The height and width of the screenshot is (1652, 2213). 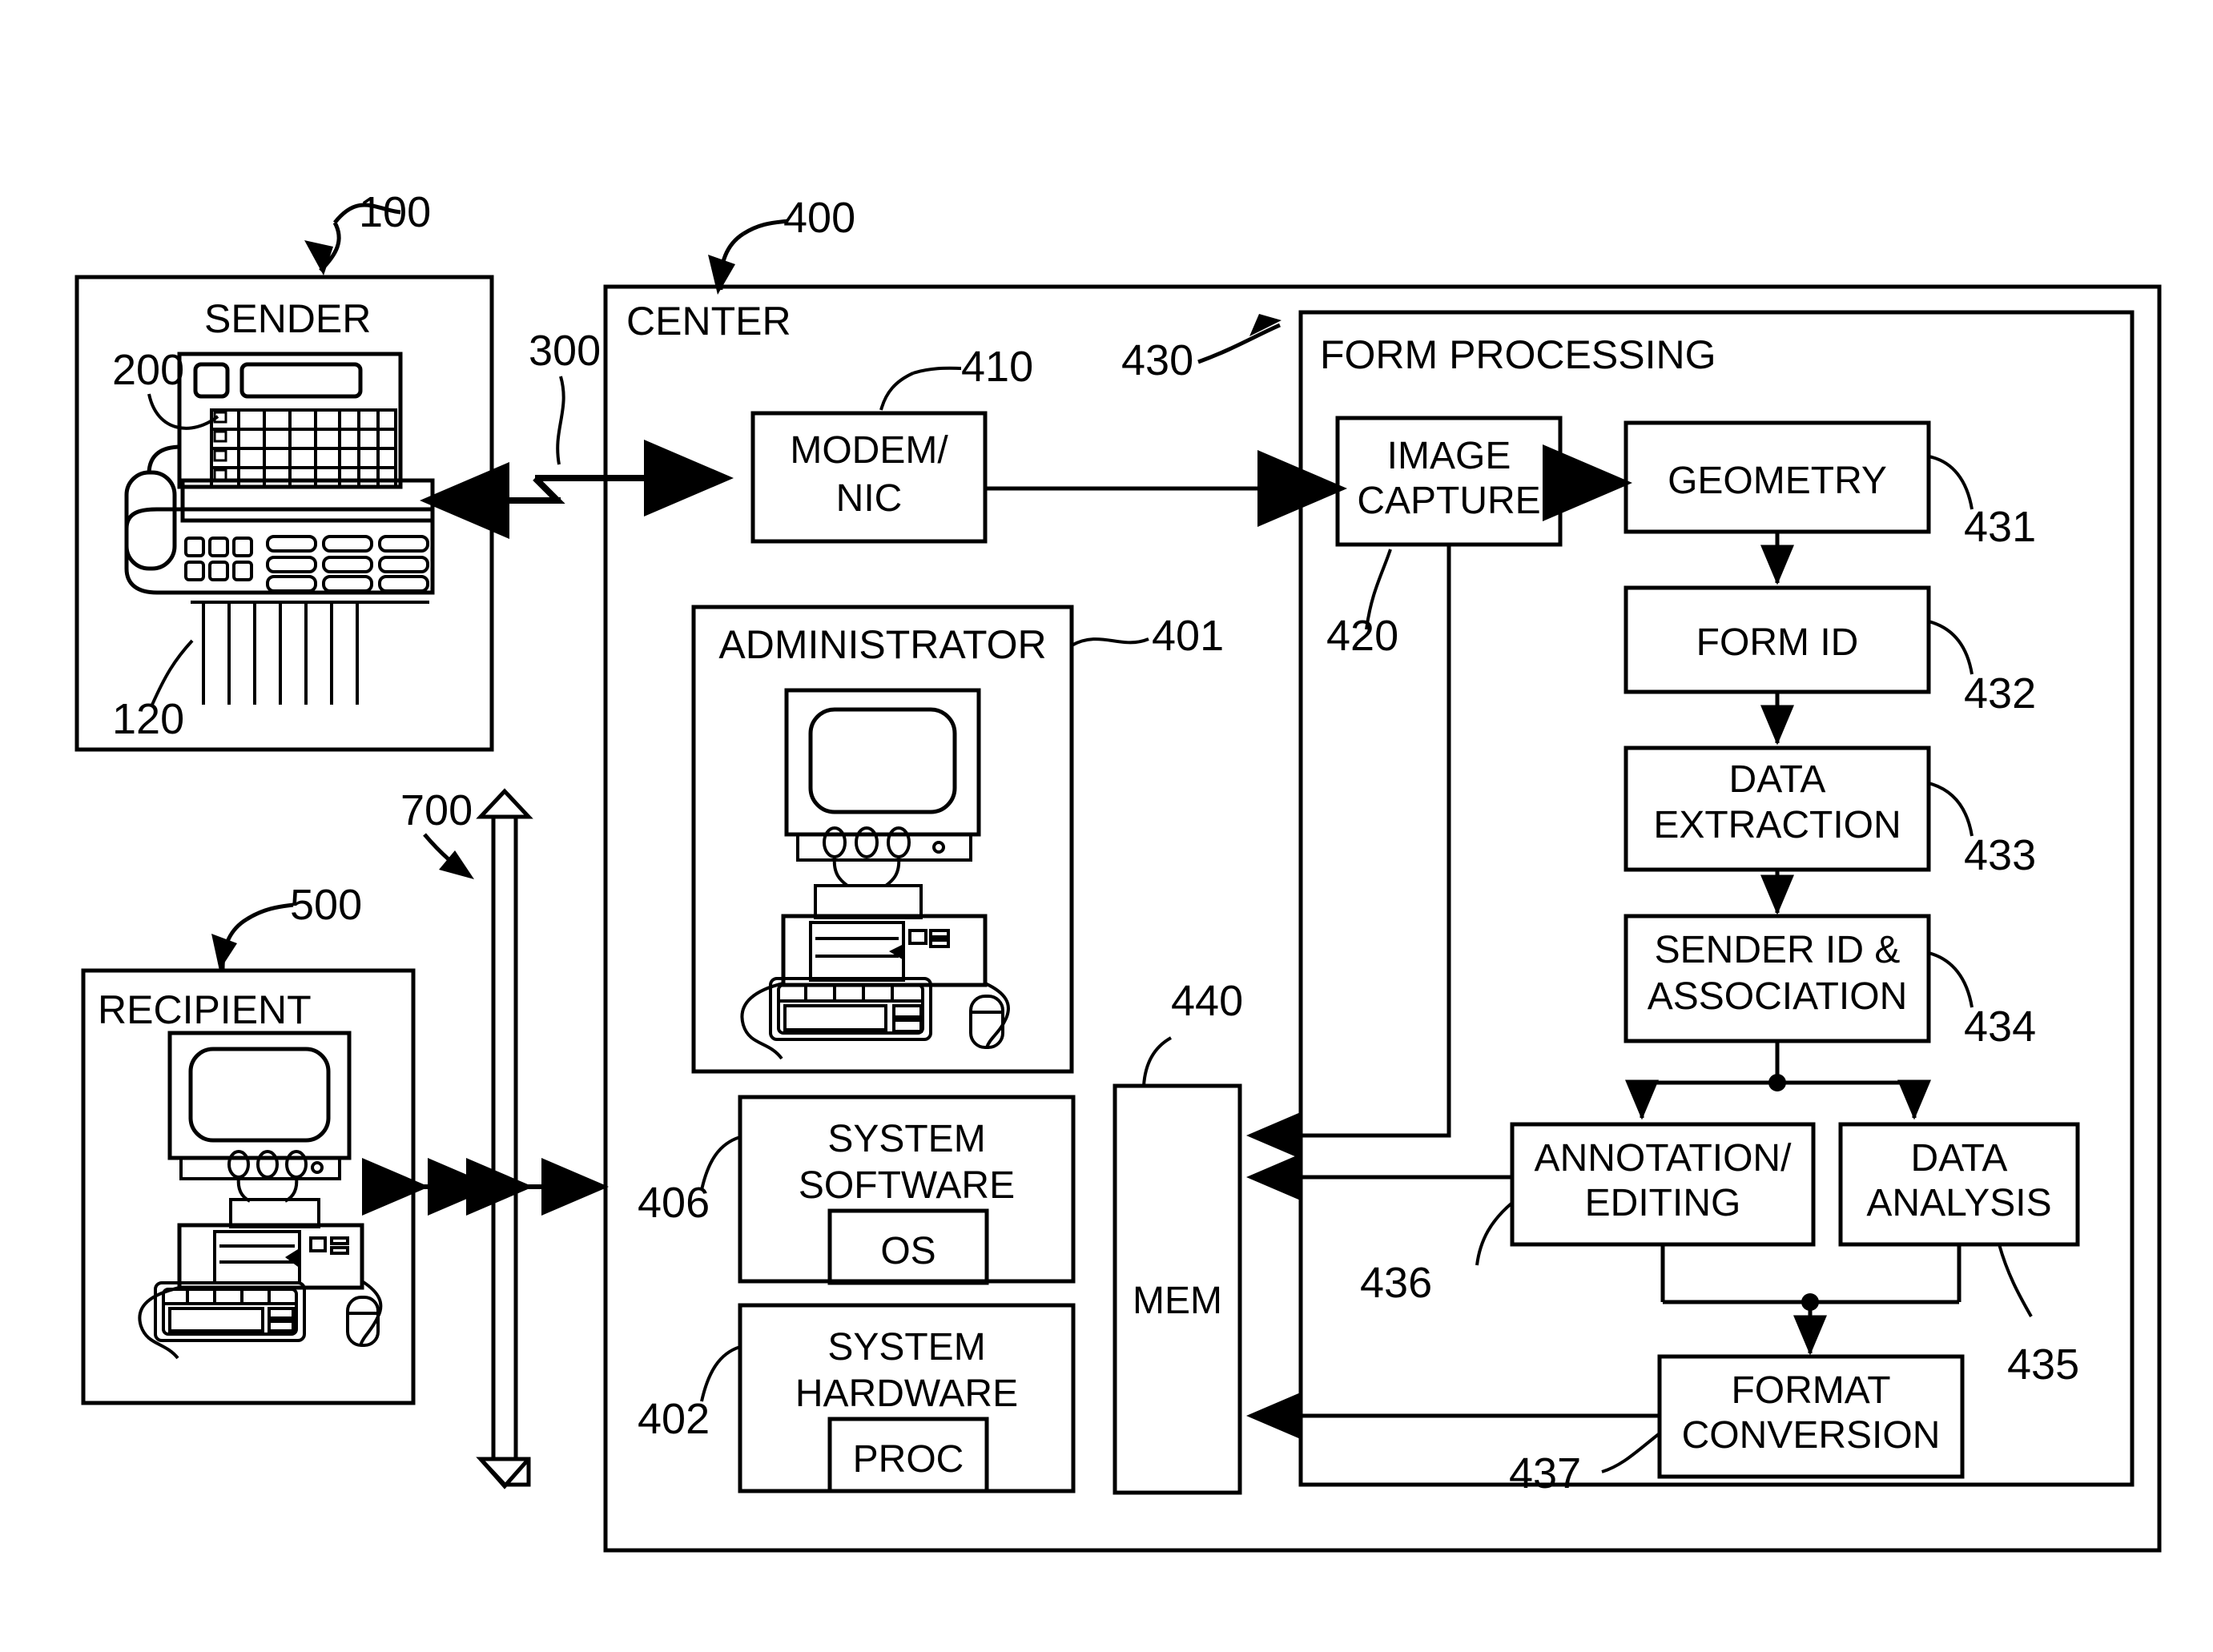 I want to click on ref-700: 700, so click(x=436, y=810).